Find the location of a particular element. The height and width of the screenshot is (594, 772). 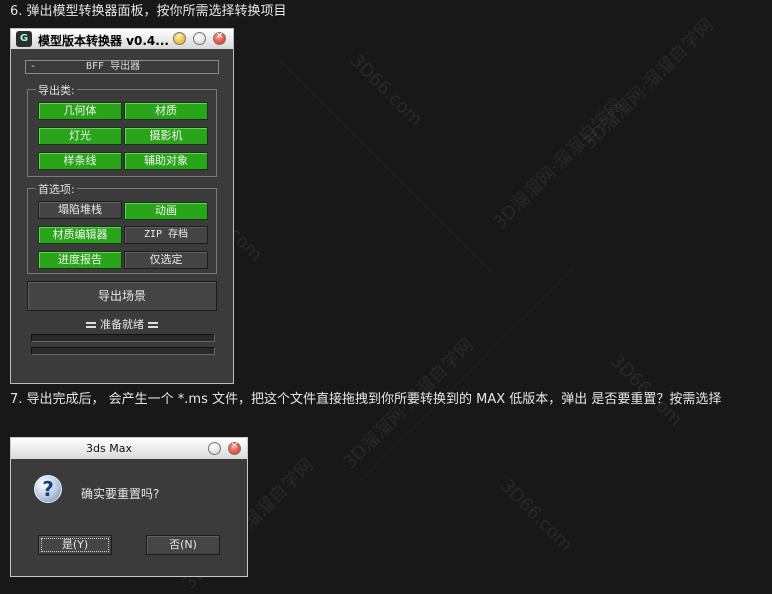

converter-titlebar: G 模型版本转换器 v0.4... – × is located at coordinates (122, 39).